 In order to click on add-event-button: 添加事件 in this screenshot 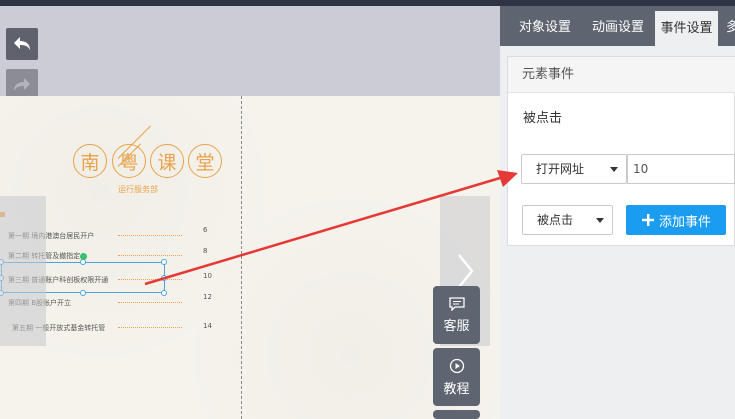, I will do `click(676, 220)`.